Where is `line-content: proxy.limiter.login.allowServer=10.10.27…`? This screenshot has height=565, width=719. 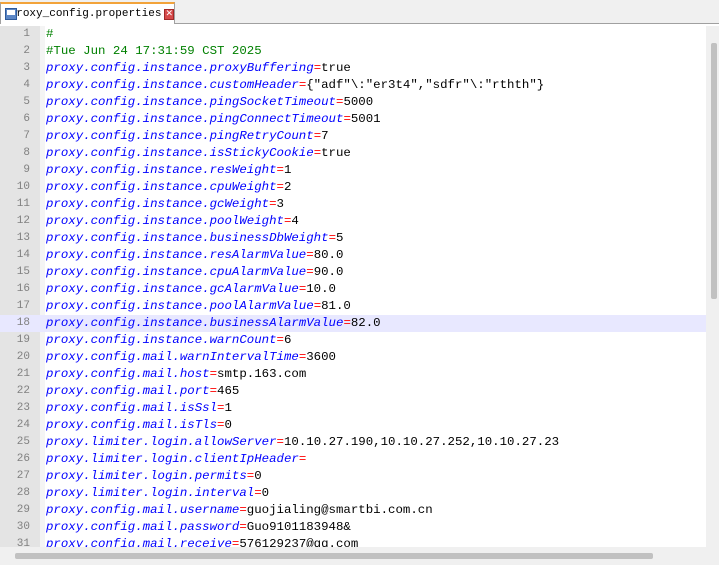
line-content: proxy.limiter.login.allowServer=10.10.27… is located at coordinates (302, 442).